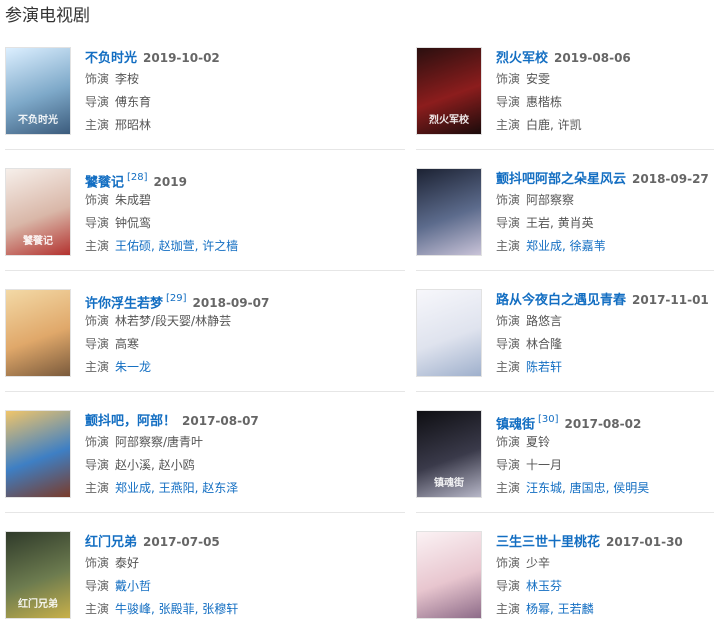  I want to click on drama-title-link: 颤抖吧阿部之朵星风云, so click(561, 179).